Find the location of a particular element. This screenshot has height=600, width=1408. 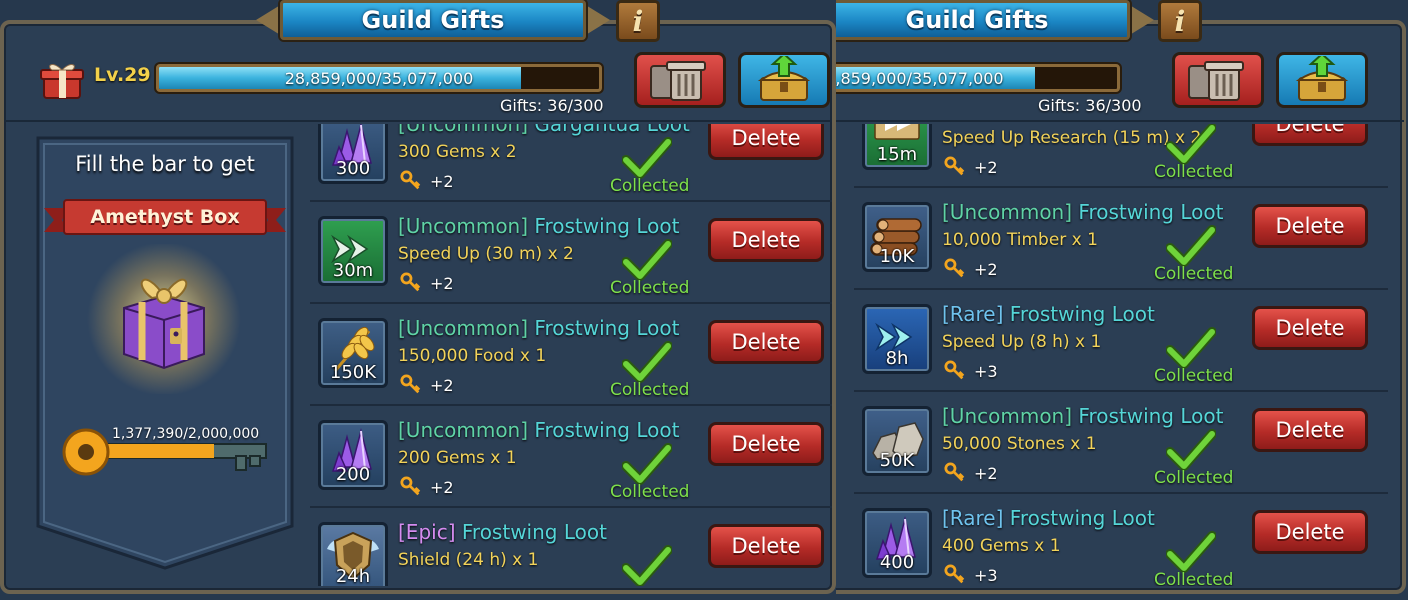

key-progress-icon is located at coordinates (164, 452).